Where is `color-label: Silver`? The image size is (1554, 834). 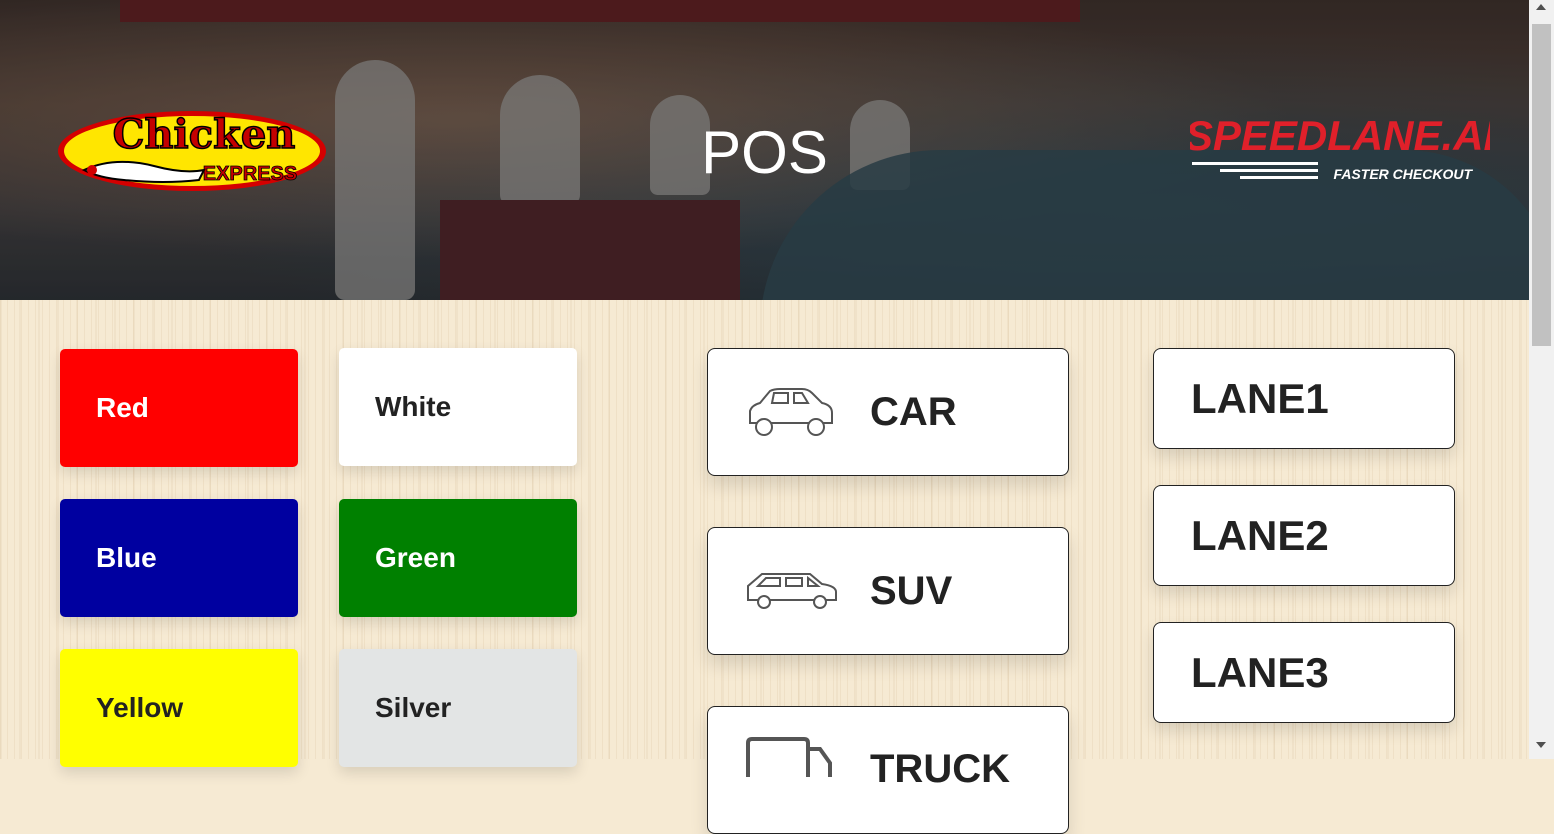
color-label: Silver is located at coordinates (413, 707).